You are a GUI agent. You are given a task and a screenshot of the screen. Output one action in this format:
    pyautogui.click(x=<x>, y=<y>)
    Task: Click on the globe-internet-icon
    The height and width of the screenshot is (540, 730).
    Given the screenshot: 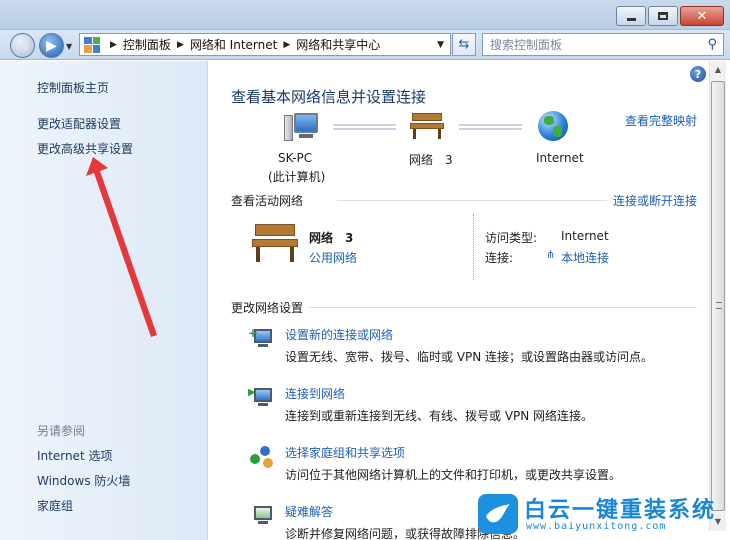 What is the action you would take?
    pyautogui.click(x=553, y=126)
    